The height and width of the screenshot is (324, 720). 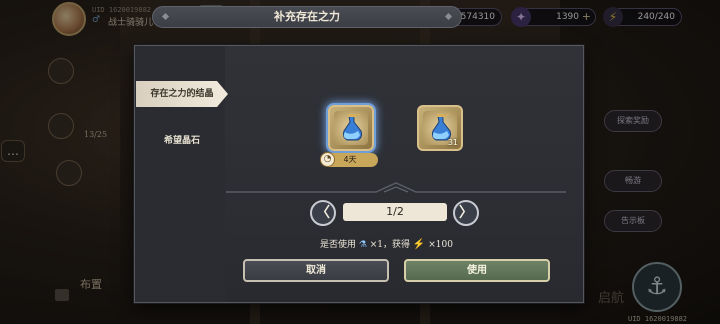 What do you see at coordinates (307, 17) in the screenshot?
I see `dialog-title: 补充存在之力` at bounding box center [307, 17].